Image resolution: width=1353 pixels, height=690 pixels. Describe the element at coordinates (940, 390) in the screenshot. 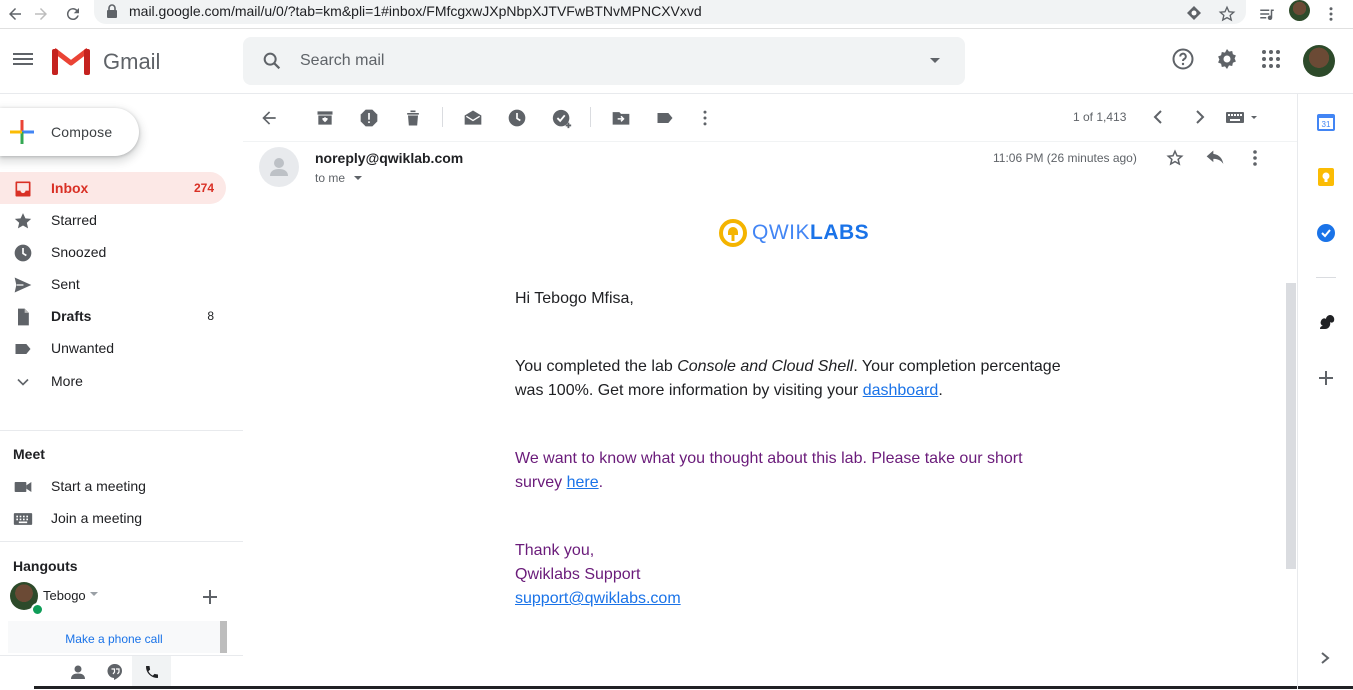

I see `p1-end: .` at that location.